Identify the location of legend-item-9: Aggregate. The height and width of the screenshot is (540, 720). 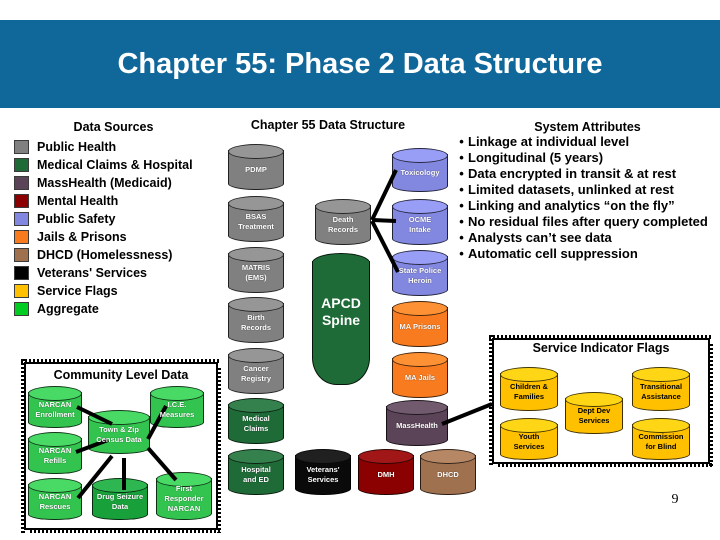
(113, 309).